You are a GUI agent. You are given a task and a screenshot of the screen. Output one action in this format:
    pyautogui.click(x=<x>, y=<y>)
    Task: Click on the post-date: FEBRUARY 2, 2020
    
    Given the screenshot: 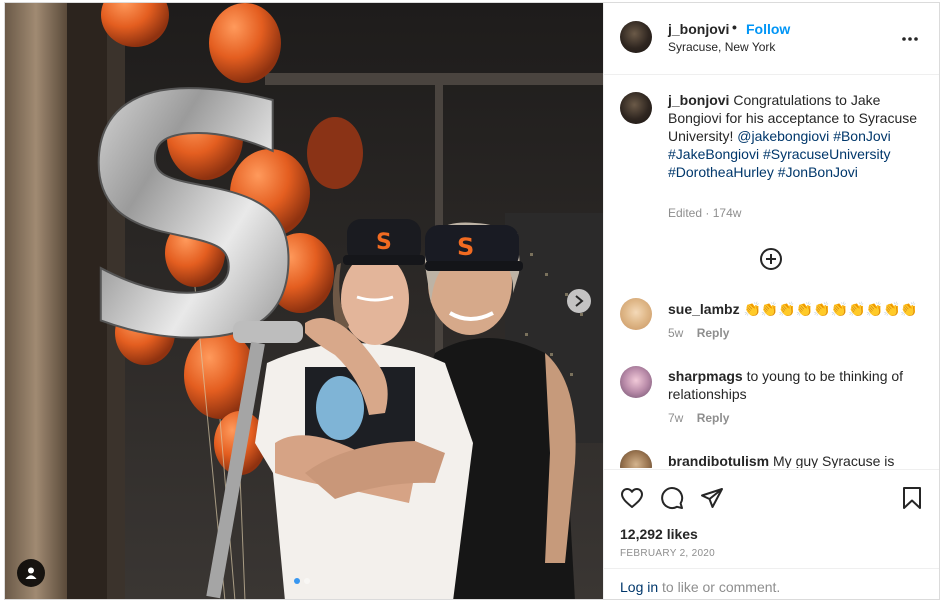 What is the action you would take?
    pyautogui.click(x=667, y=553)
    